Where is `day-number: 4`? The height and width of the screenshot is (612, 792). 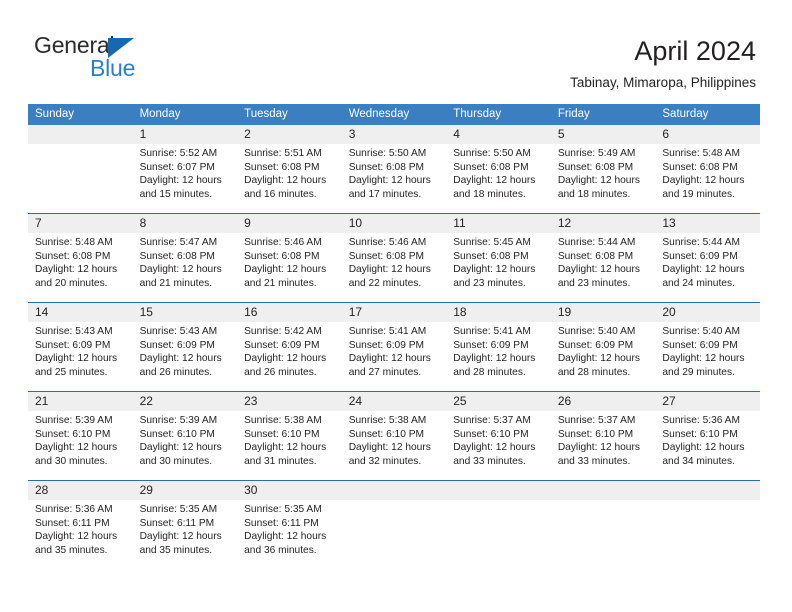
day-number: 4 is located at coordinates (498, 134).